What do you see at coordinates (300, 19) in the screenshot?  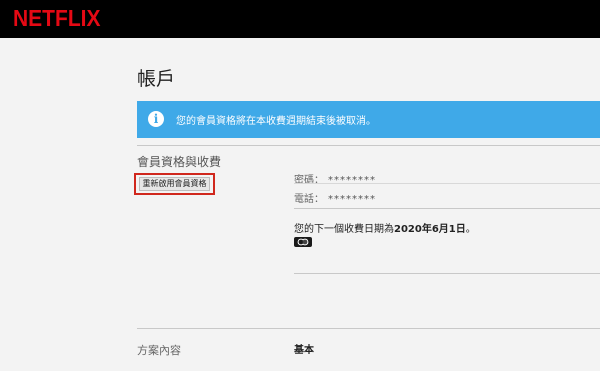 I see `top-navigation-bar: NETFLIX` at bounding box center [300, 19].